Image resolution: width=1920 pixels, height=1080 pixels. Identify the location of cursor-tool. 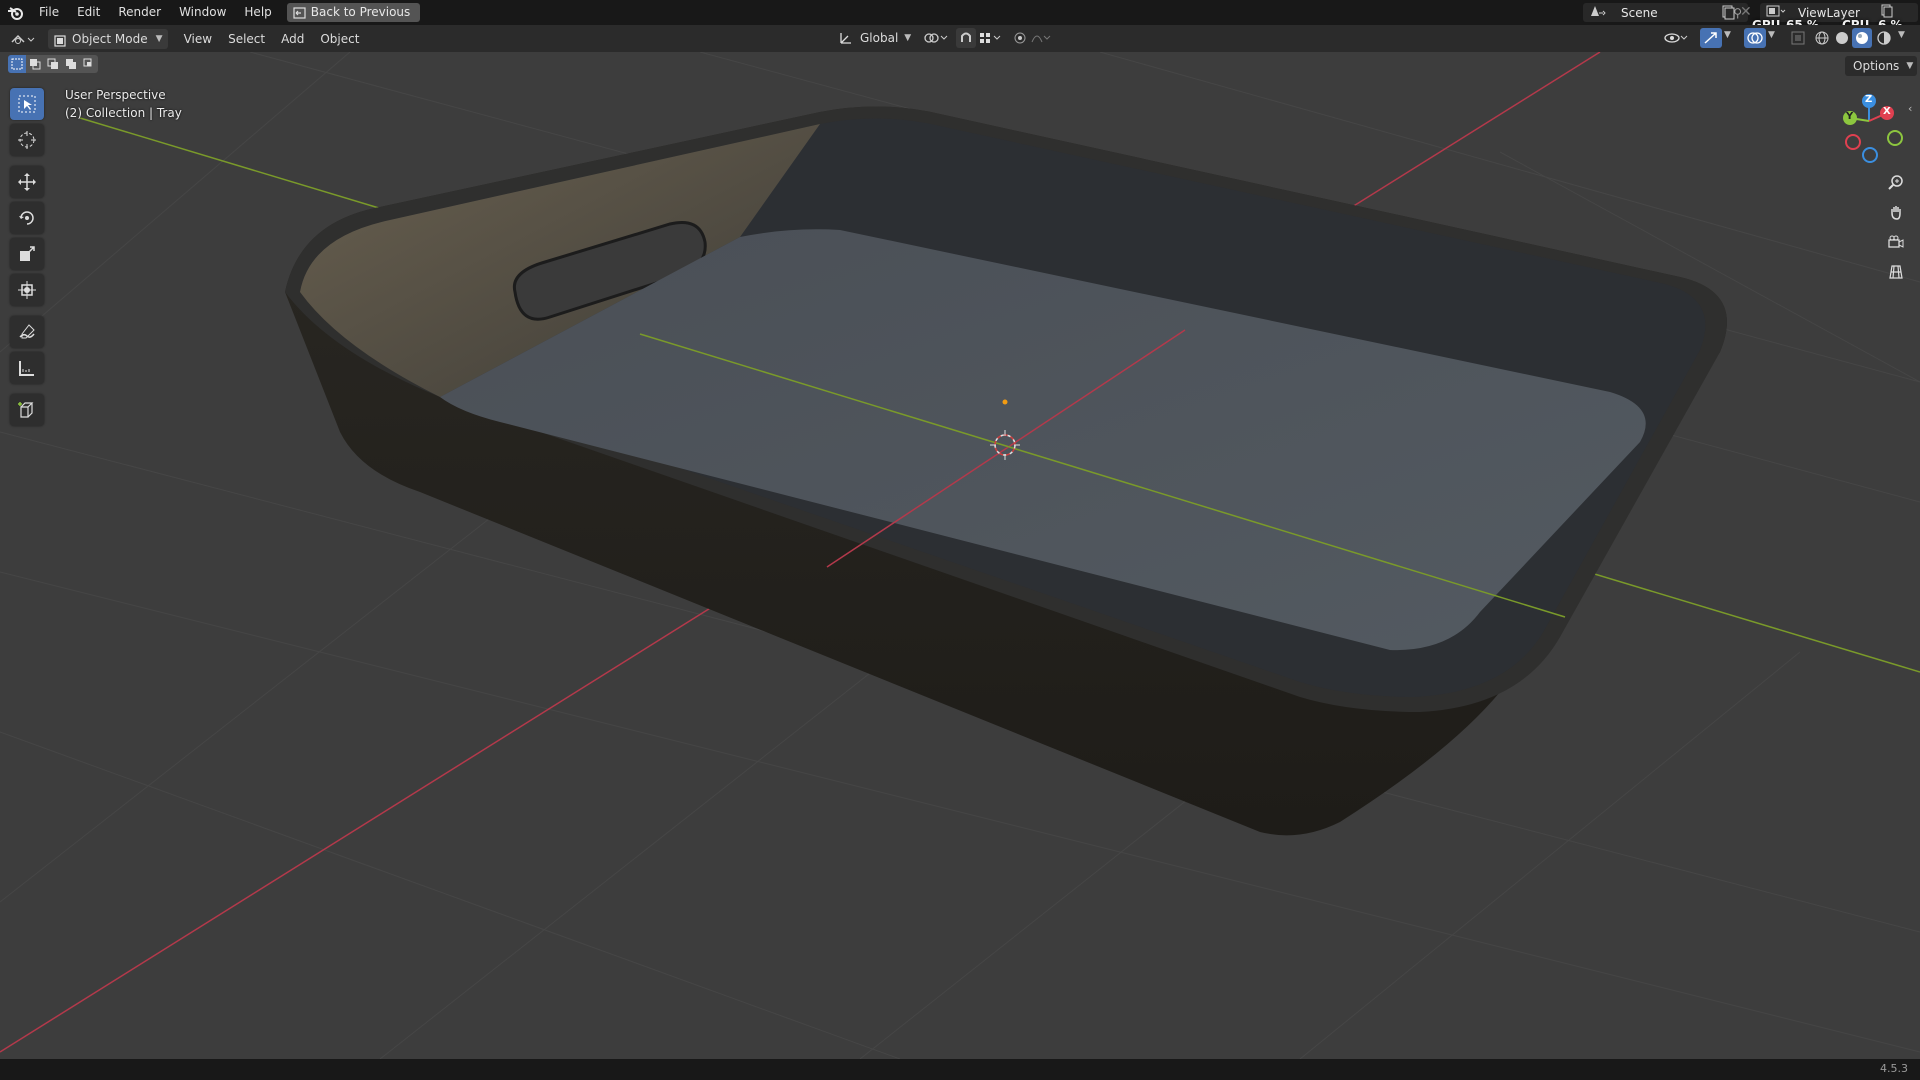
(27, 140).